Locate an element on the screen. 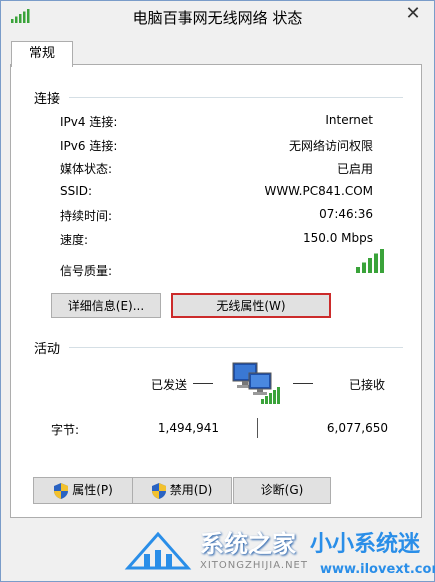 This screenshot has height=582, width=435. bytes-sent-value: 1,494,941 is located at coordinates (188, 428).